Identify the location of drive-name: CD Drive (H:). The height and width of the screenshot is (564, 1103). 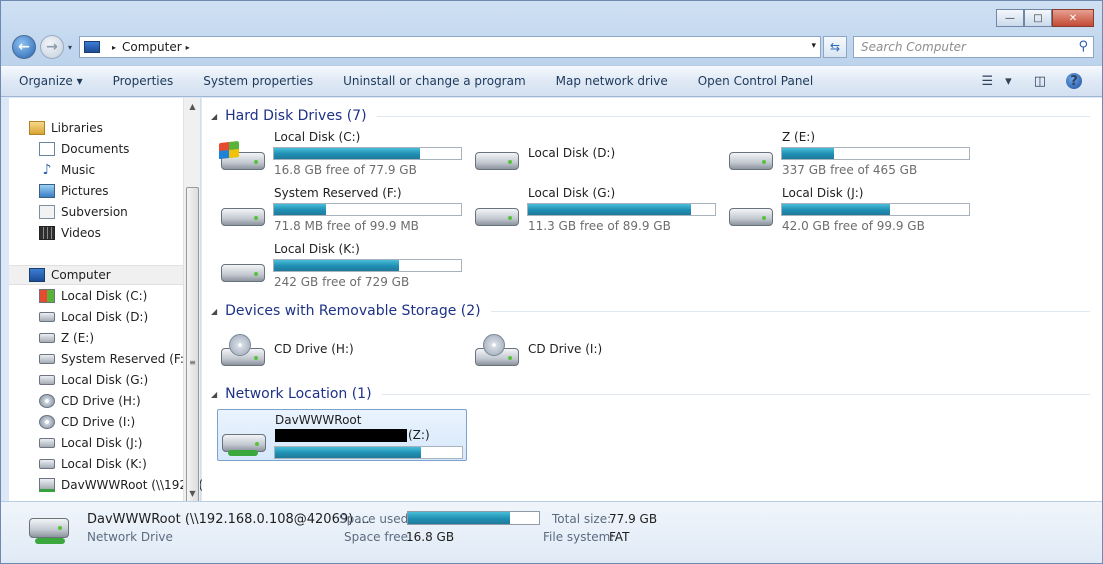
(314, 349).